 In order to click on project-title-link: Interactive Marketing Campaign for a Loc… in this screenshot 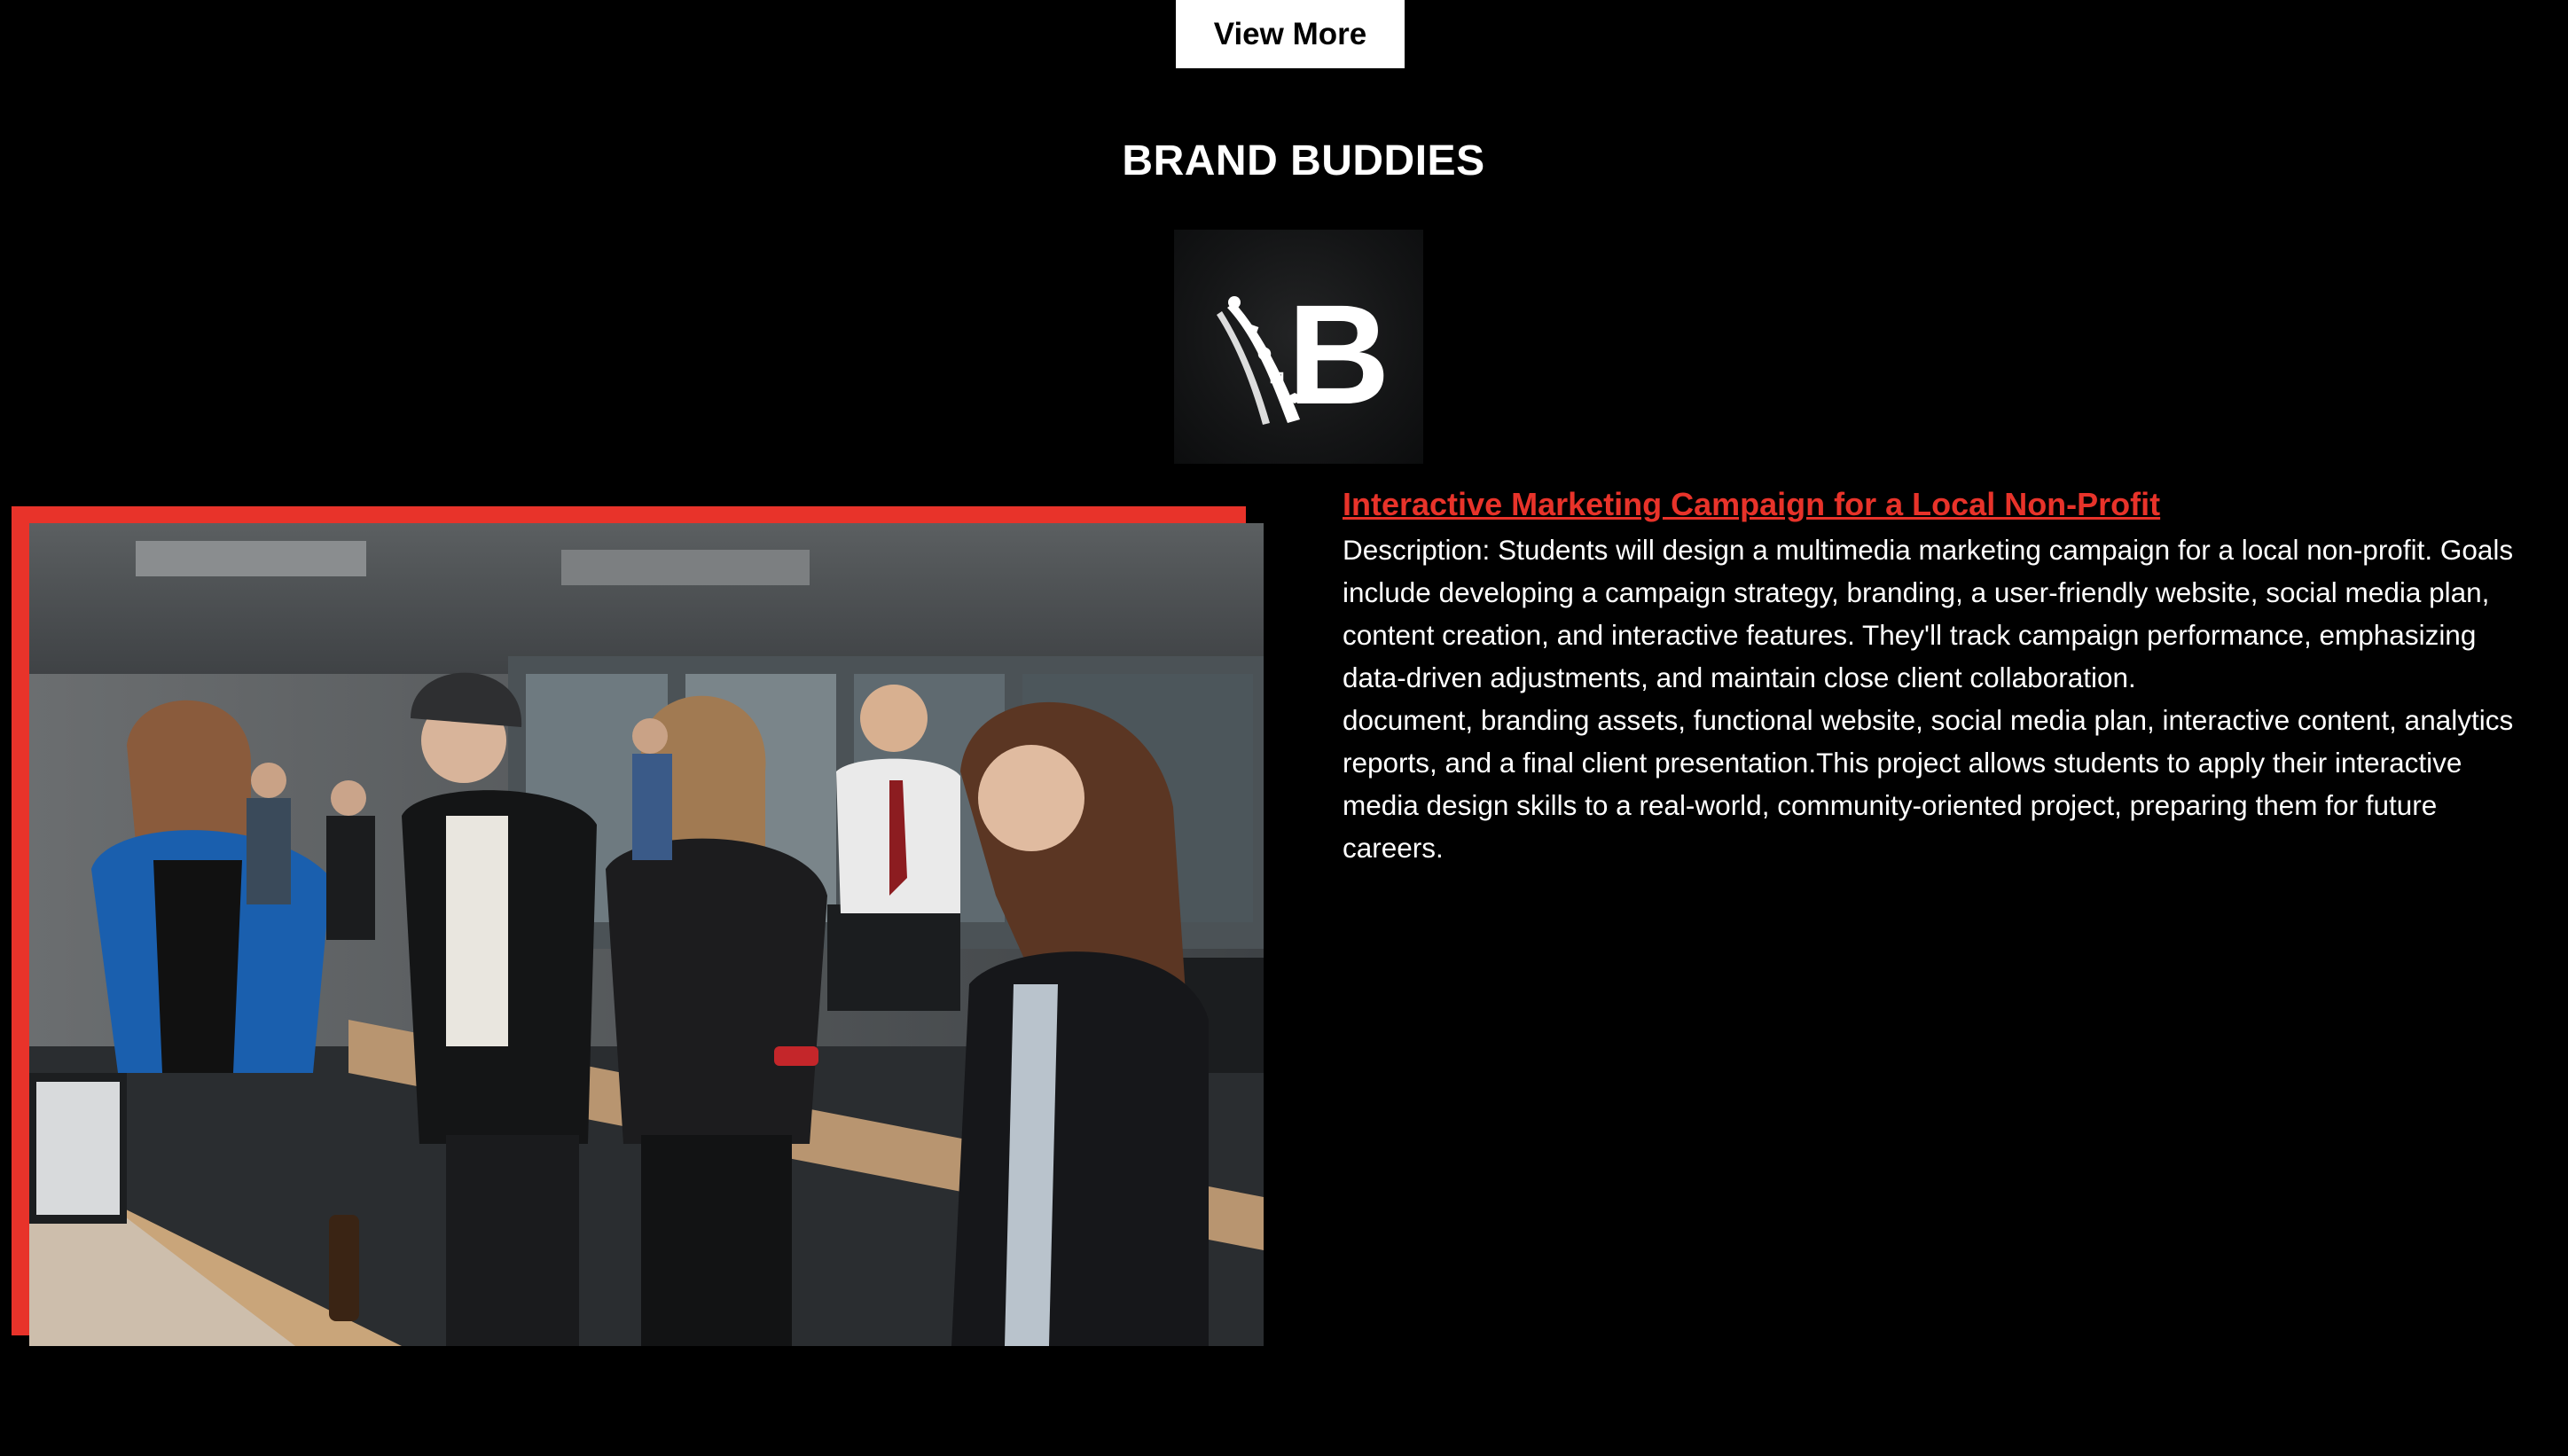, I will do `click(1751, 504)`.